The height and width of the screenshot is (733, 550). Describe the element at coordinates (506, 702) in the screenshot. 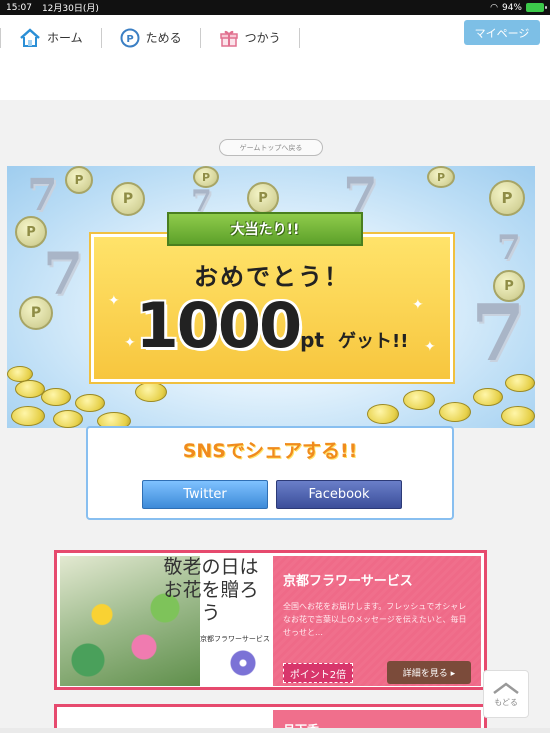

I see `back-to-top-label: もどる` at that location.